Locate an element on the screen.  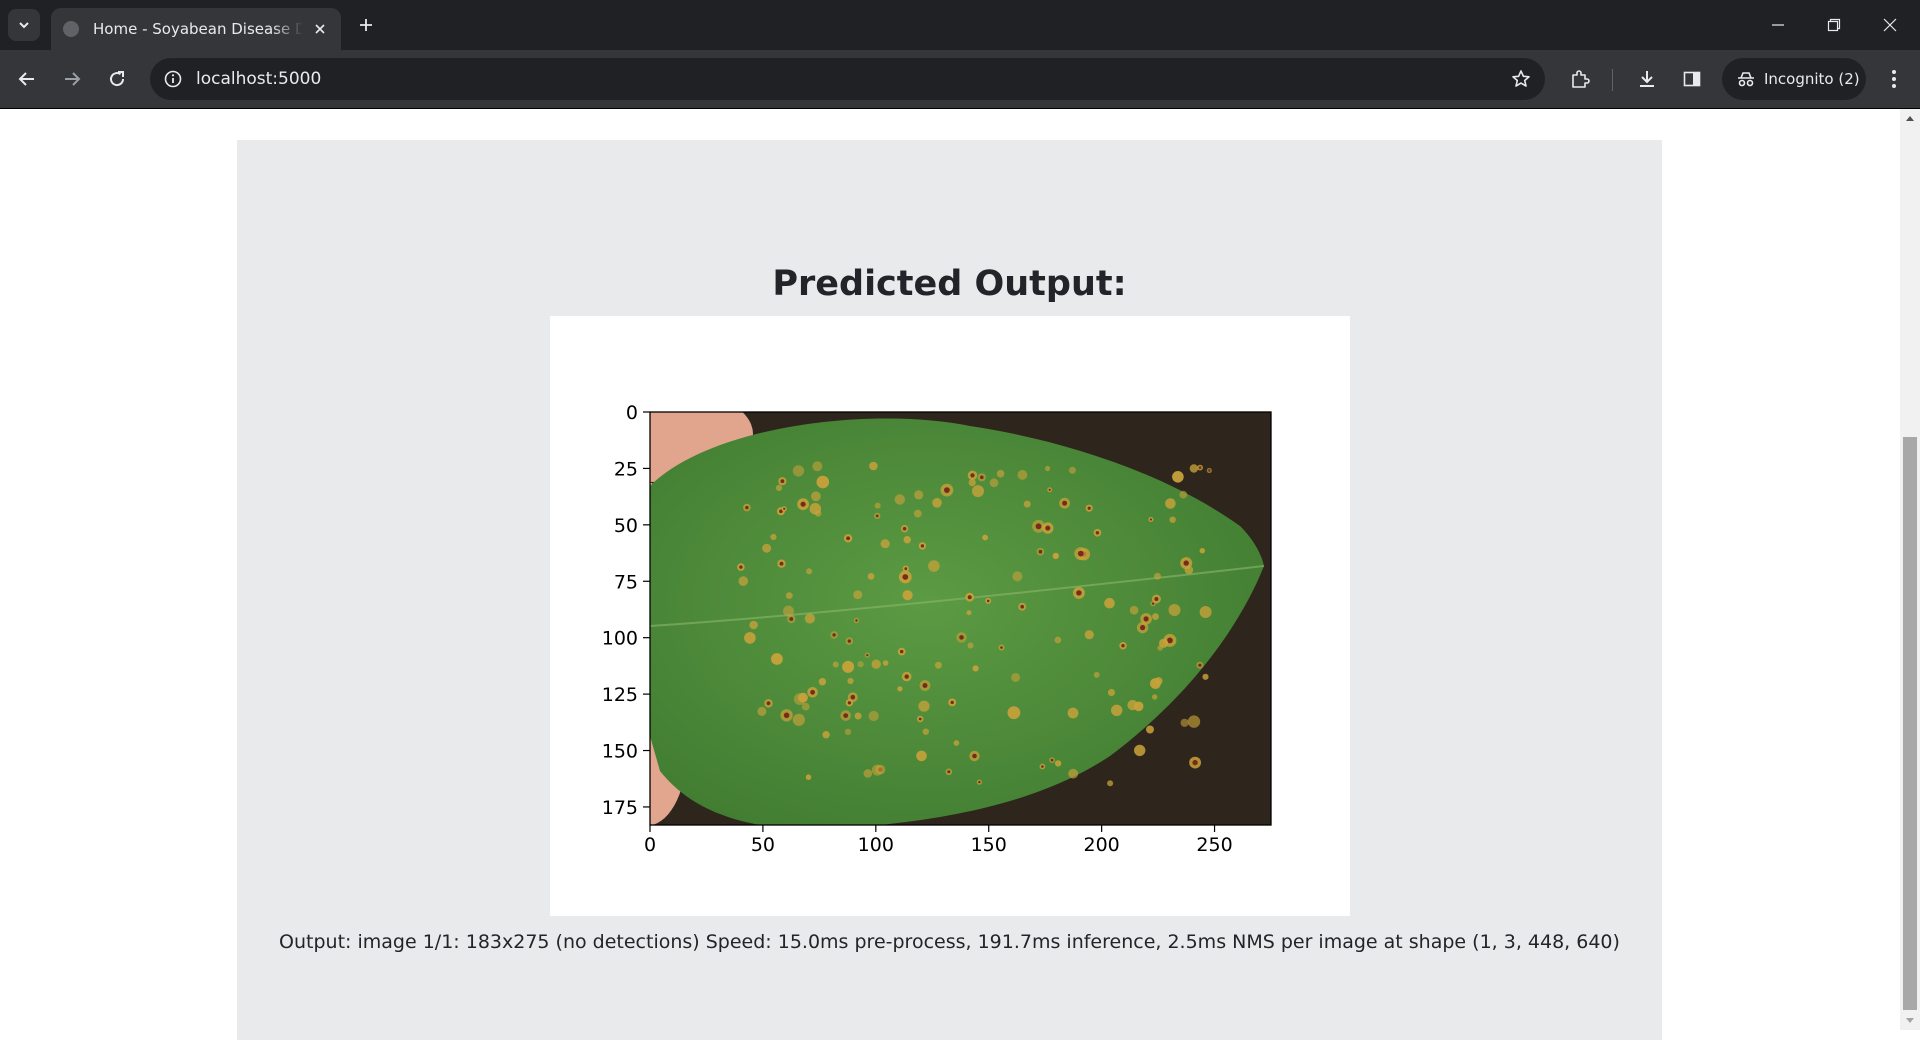
scroll-up-button is located at coordinates (1910, 118).